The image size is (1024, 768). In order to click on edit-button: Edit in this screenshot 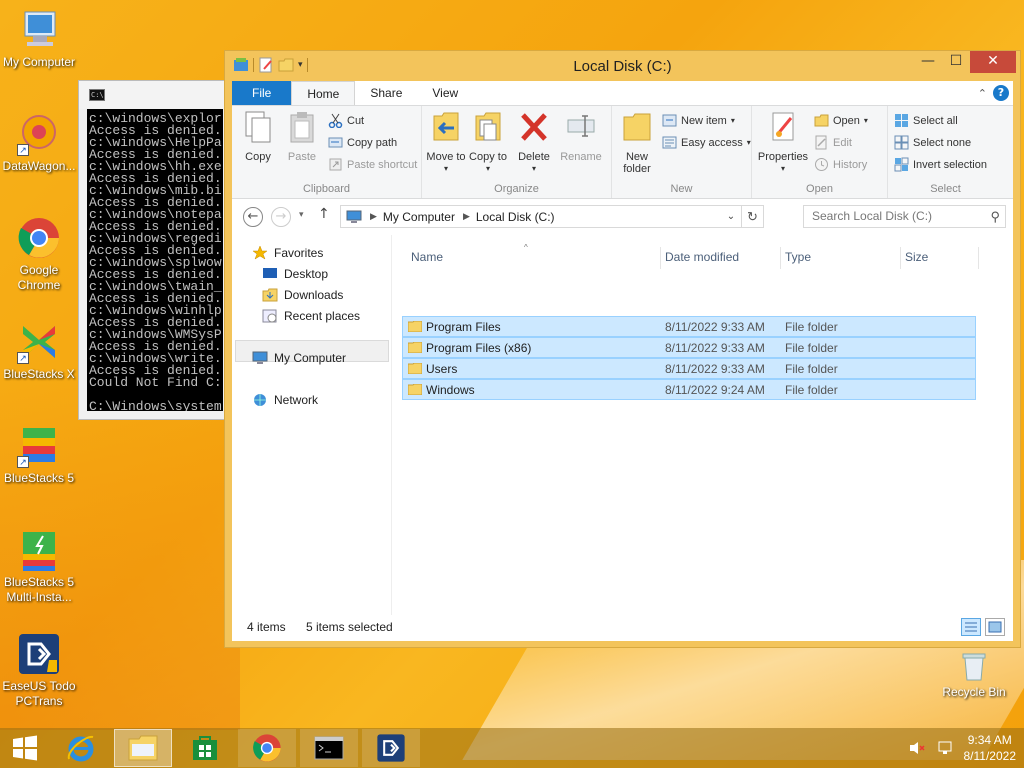, I will do `click(833, 142)`.